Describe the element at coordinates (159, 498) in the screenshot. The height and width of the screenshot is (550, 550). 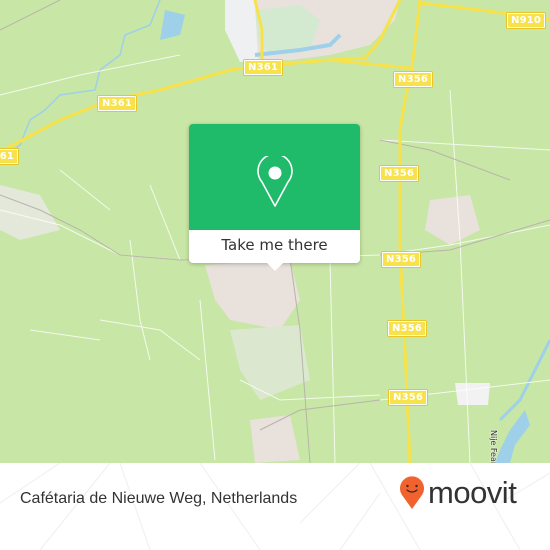
I see `place-name: Cafétaria de Nieuwe Weg, Netherlands` at that location.